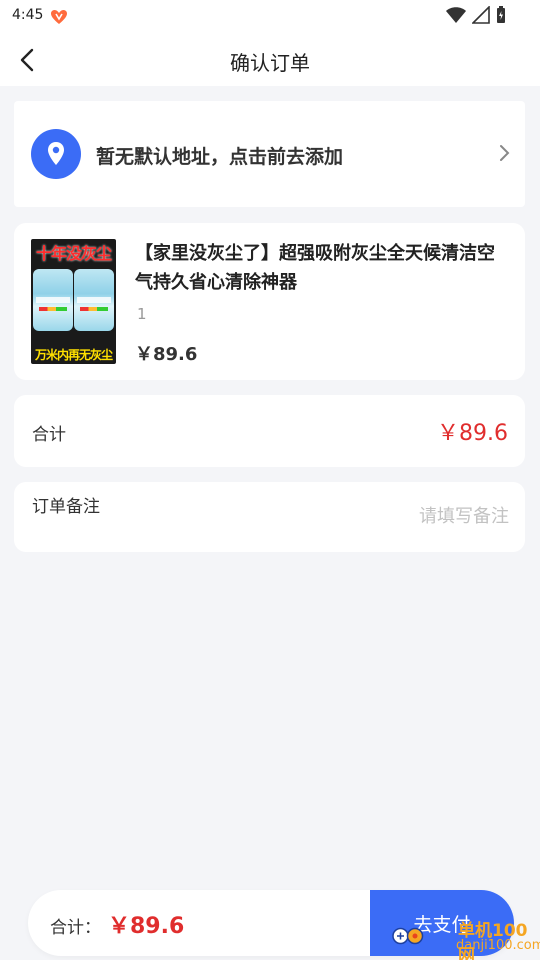 The height and width of the screenshot is (960, 540). What do you see at coordinates (53, 300) in the screenshot?
I see `product-jar-left` at bounding box center [53, 300].